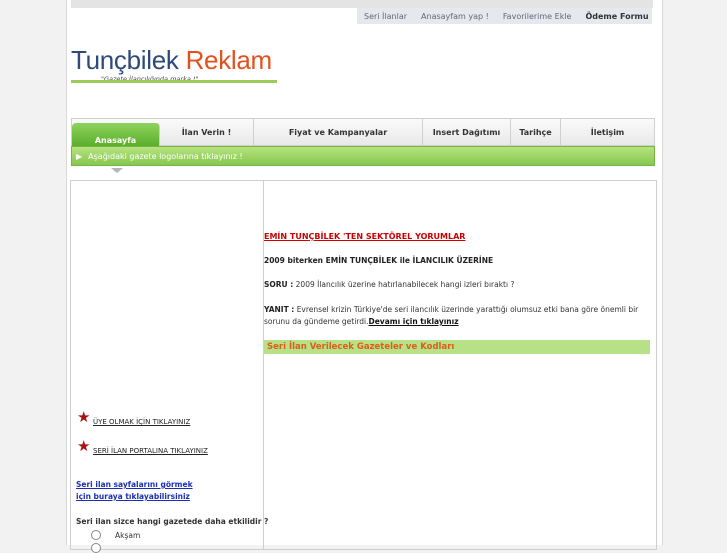 The image size is (727, 553). Describe the element at coordinates (414, 321) in the screenshot. I see `read-more-link: Devamı için tıklayınız` at that location.